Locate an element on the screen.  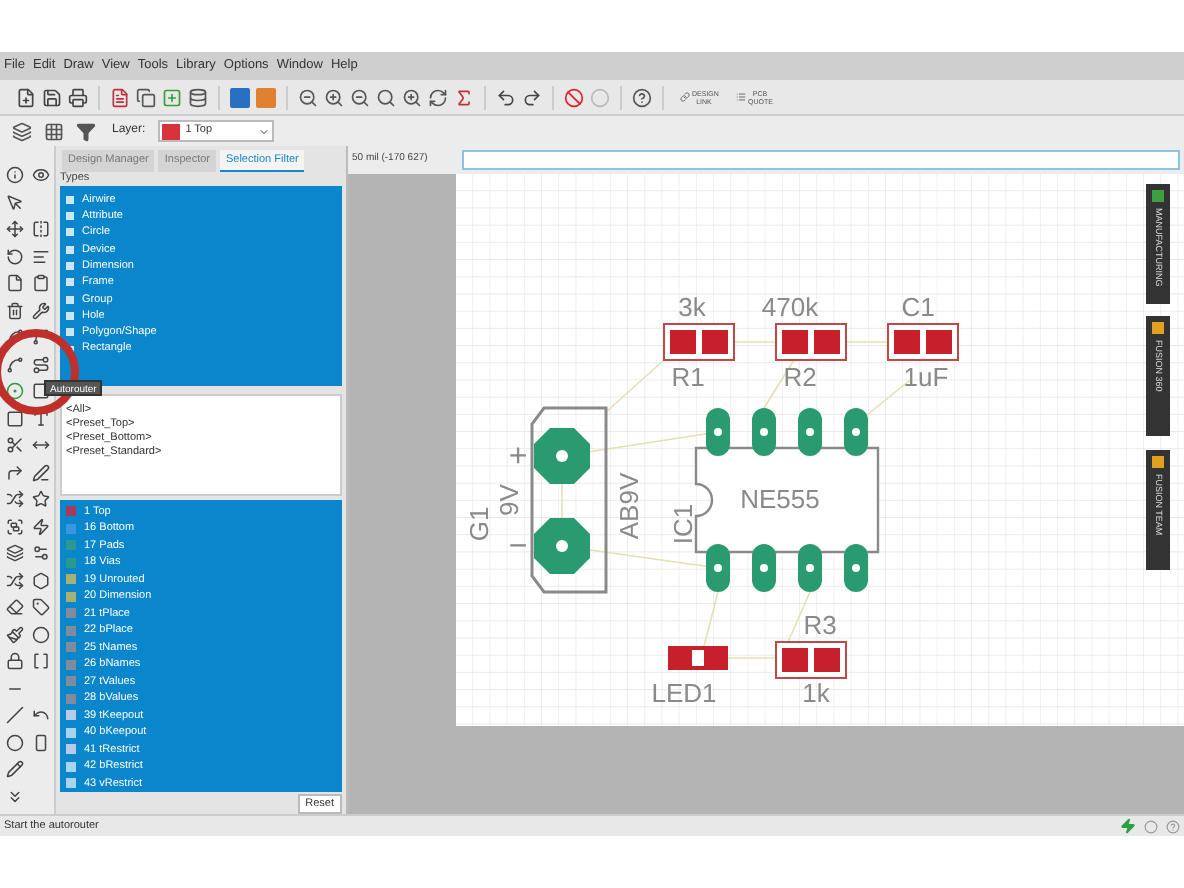
part-name: R3 is located at coordinates (820, 625).